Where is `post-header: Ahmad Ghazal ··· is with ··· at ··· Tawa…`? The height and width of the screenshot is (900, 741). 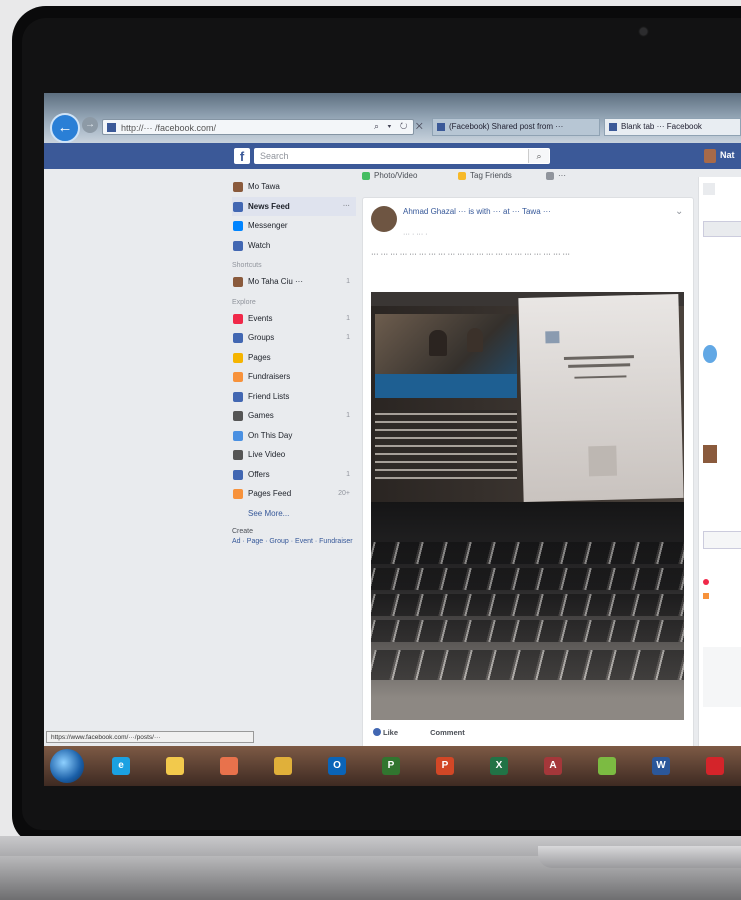 post-header: Ahmad Ghazal ··· is with ··· at ··· Tawa… is located at coordinates (538, 211).